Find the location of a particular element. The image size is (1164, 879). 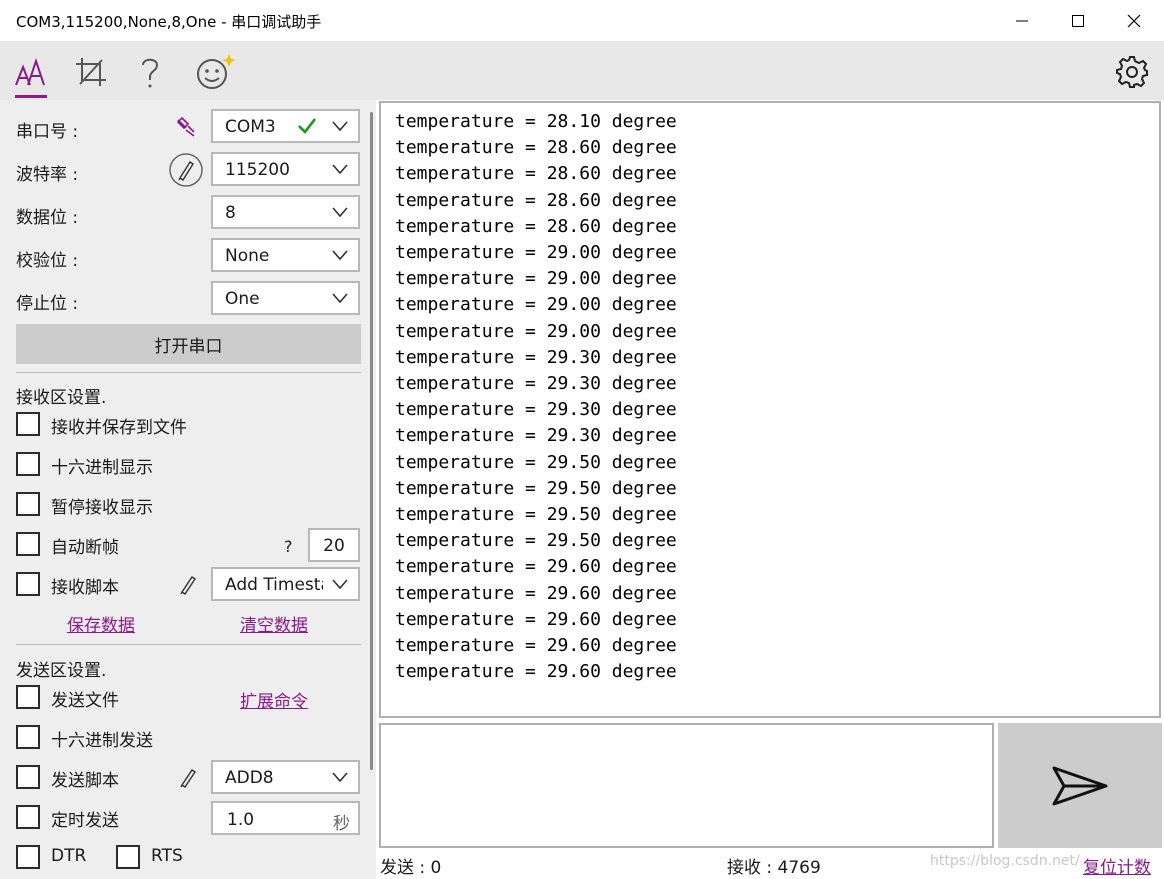

open-port-button: 打开串口 is located at coordinates (188, 344).